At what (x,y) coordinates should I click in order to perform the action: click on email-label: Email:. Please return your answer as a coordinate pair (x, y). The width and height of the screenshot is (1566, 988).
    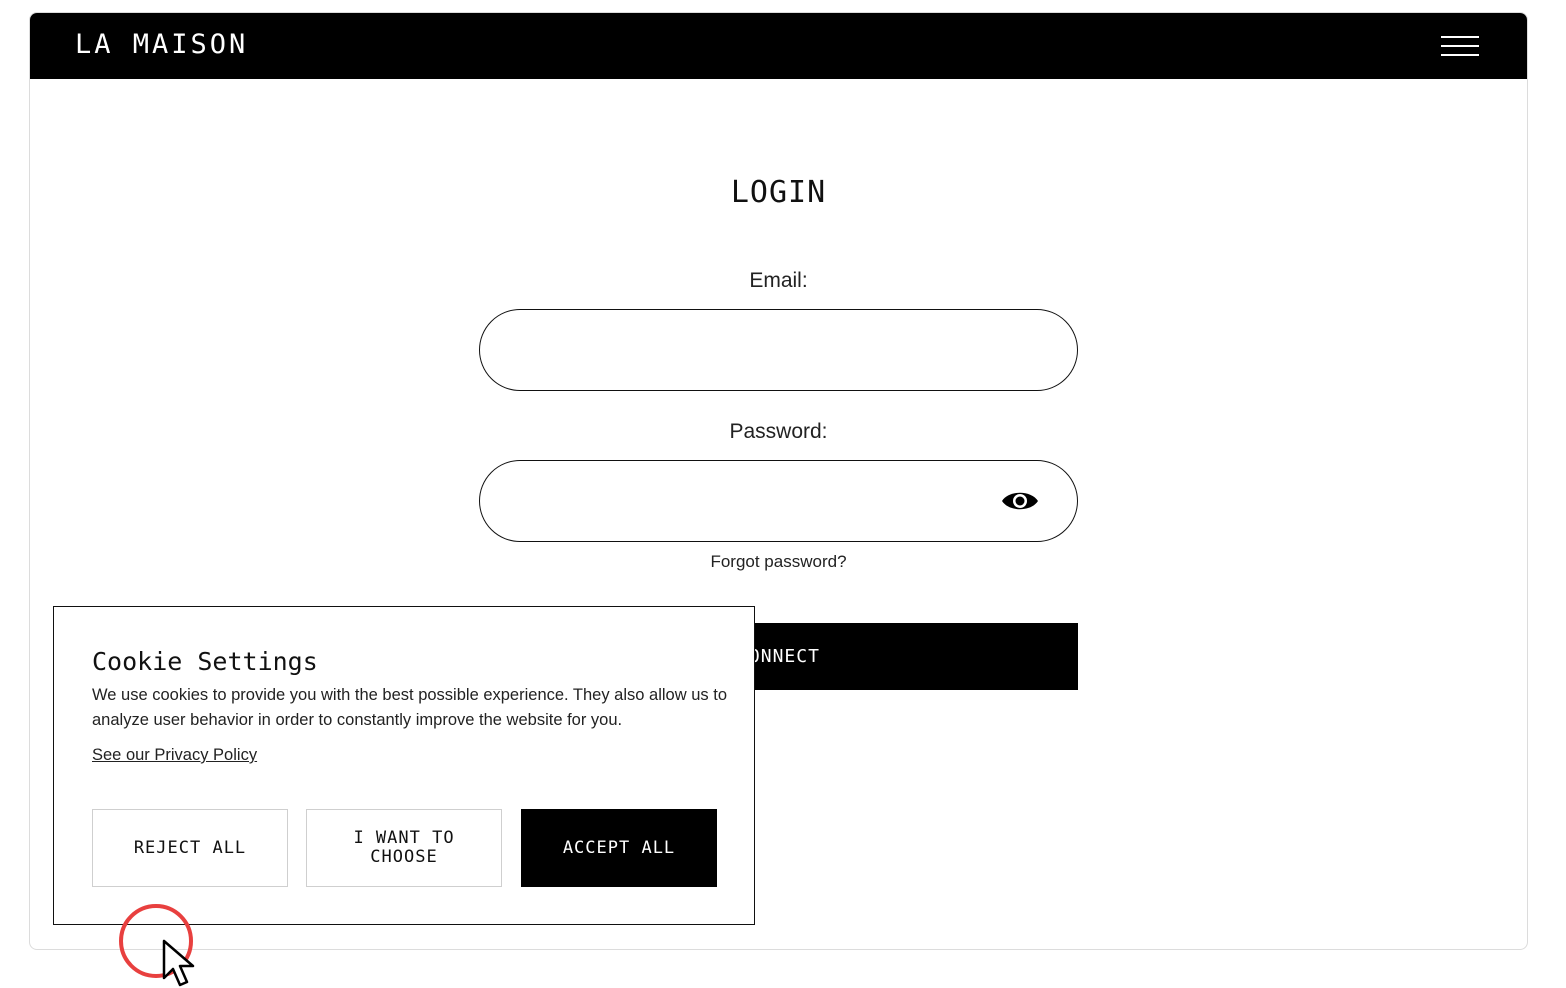
    Looking at the image, I should click on (778, 280).